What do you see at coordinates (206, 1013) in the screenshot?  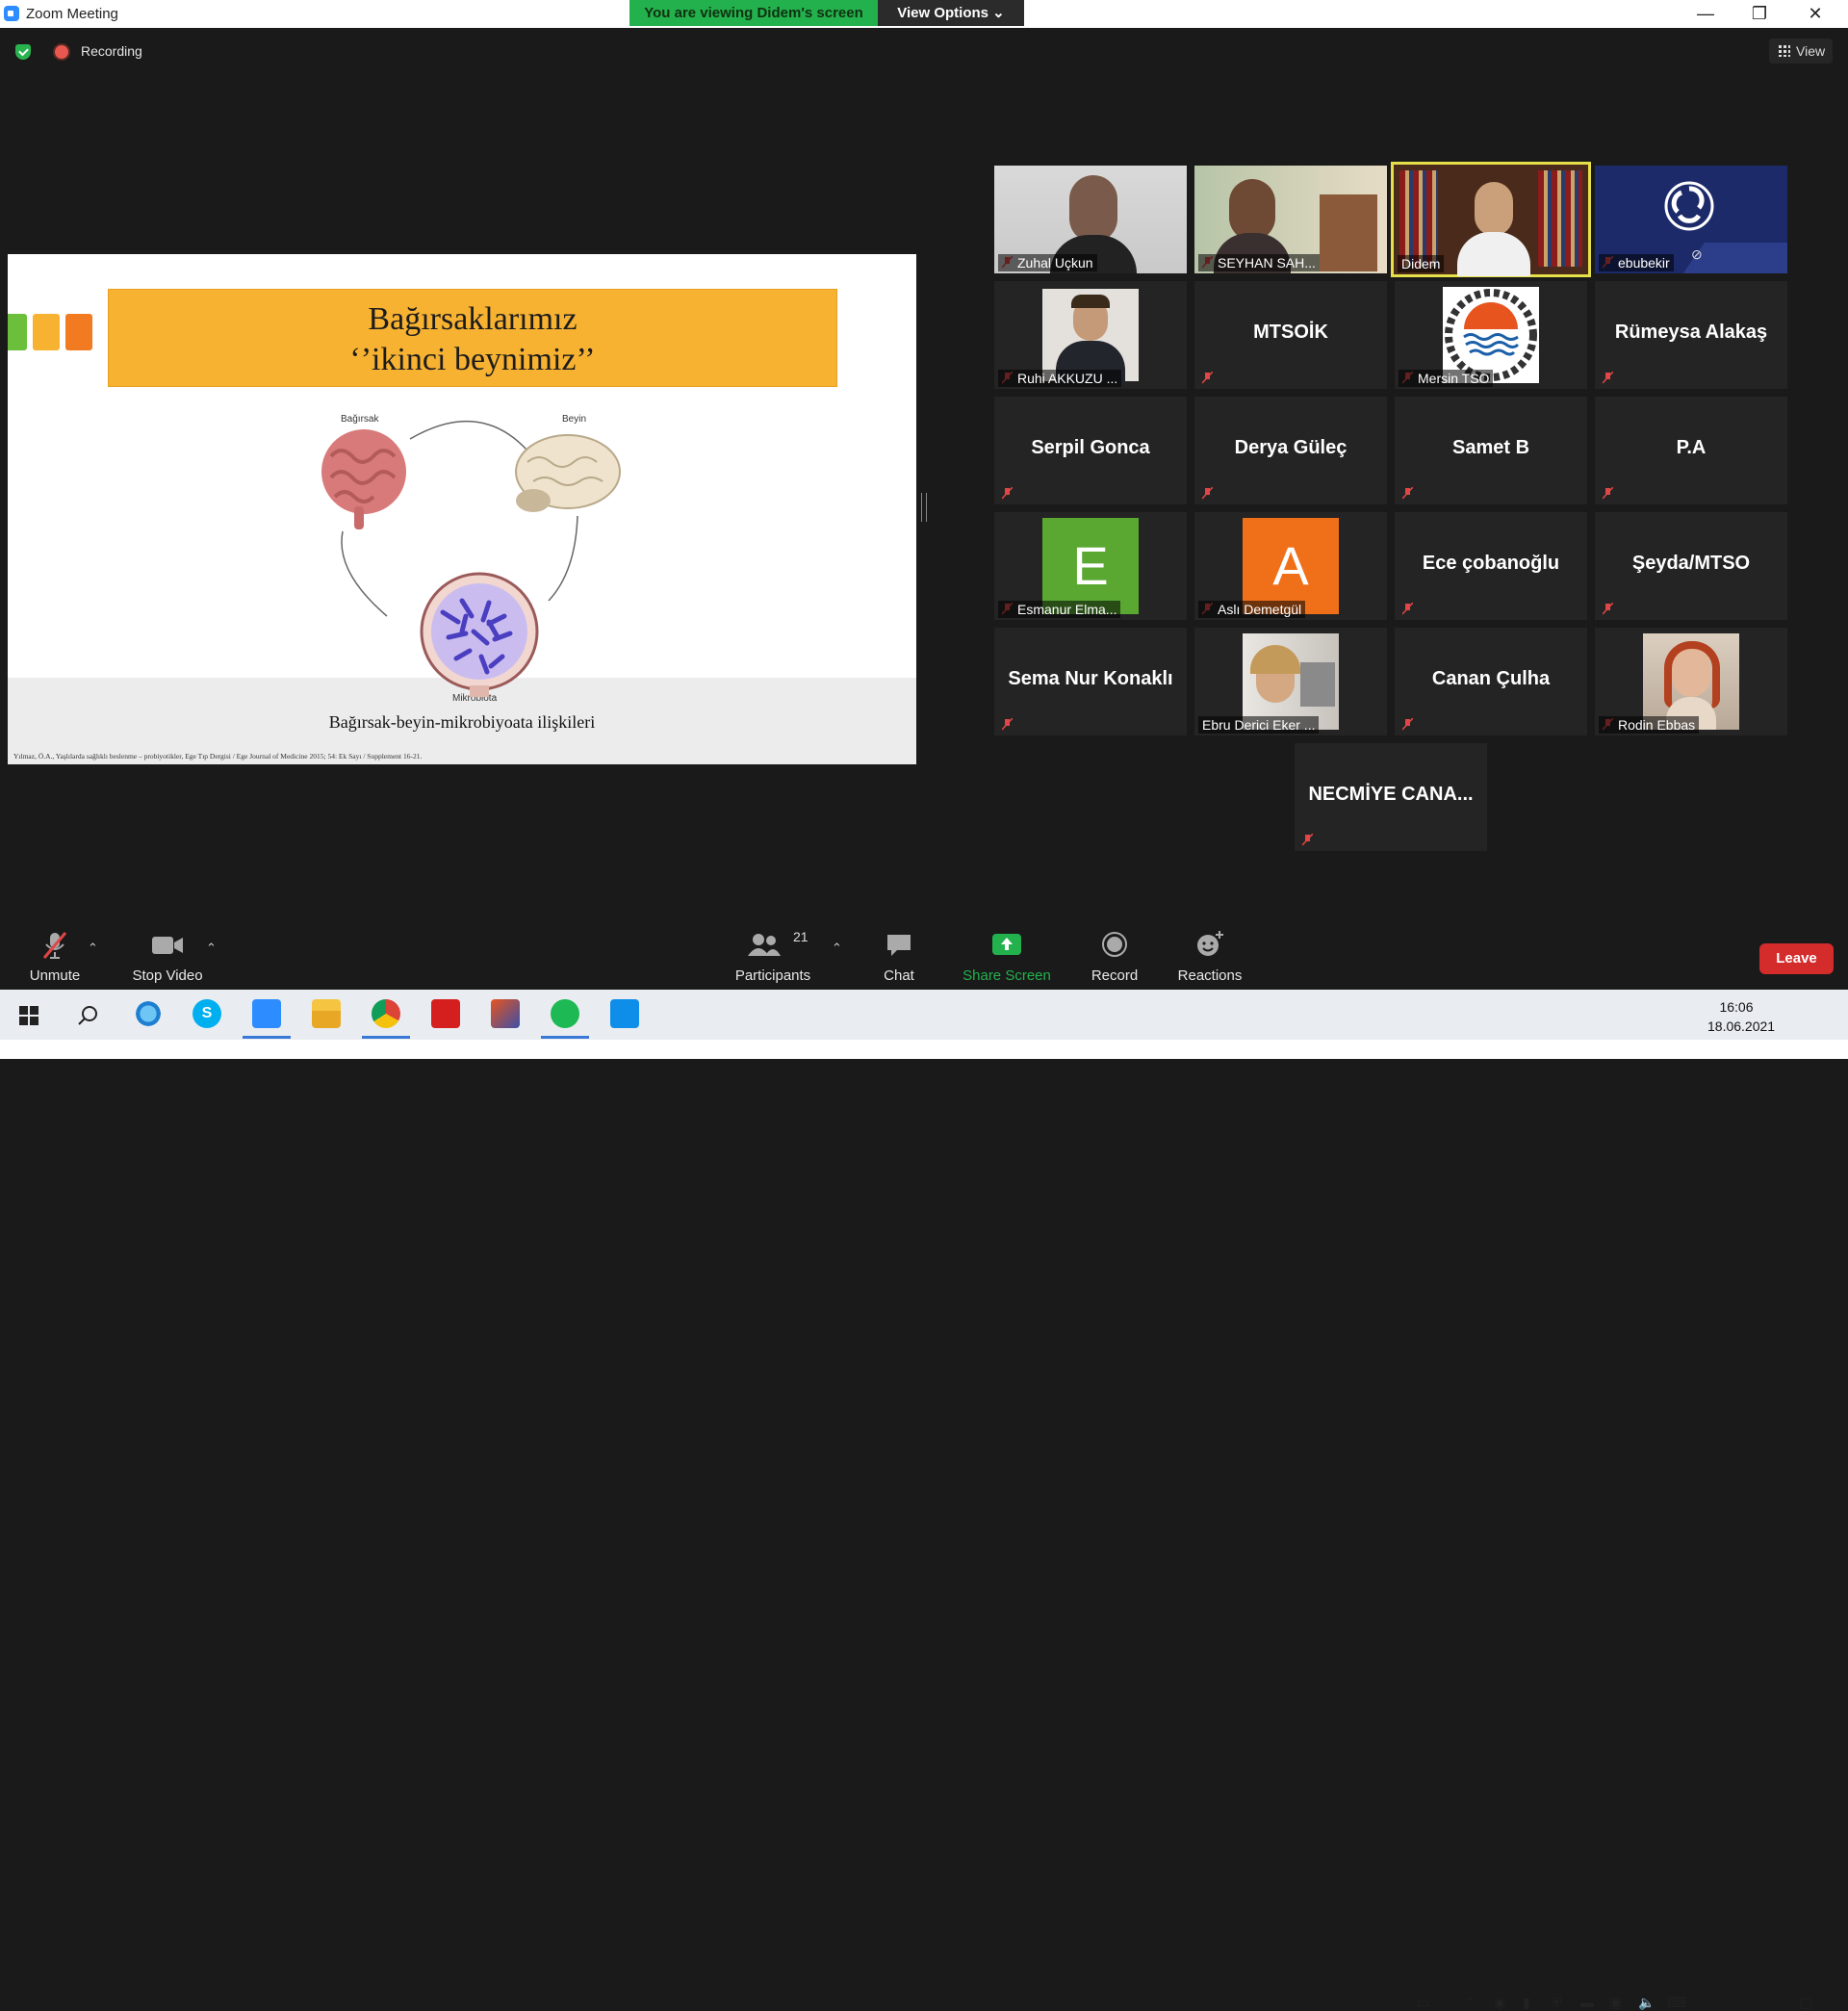 I see `skype-icon: S` at bounding box center [206, 1013].